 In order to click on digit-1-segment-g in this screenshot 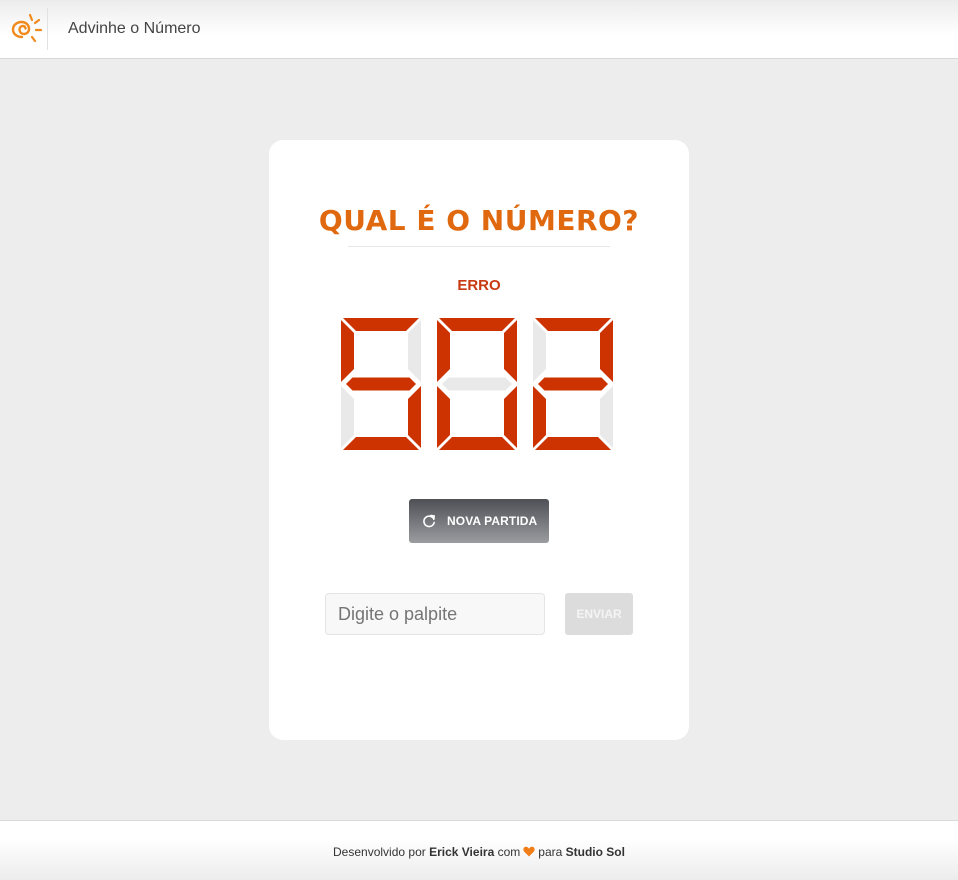, I will do `click(381, 384)`.